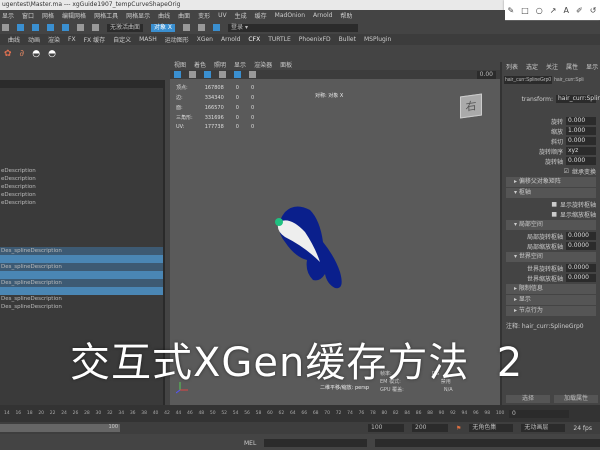 Image resolution: width=600 pixels, height=450 pixels. I want to click on shaded-icon, so click(222, 74).